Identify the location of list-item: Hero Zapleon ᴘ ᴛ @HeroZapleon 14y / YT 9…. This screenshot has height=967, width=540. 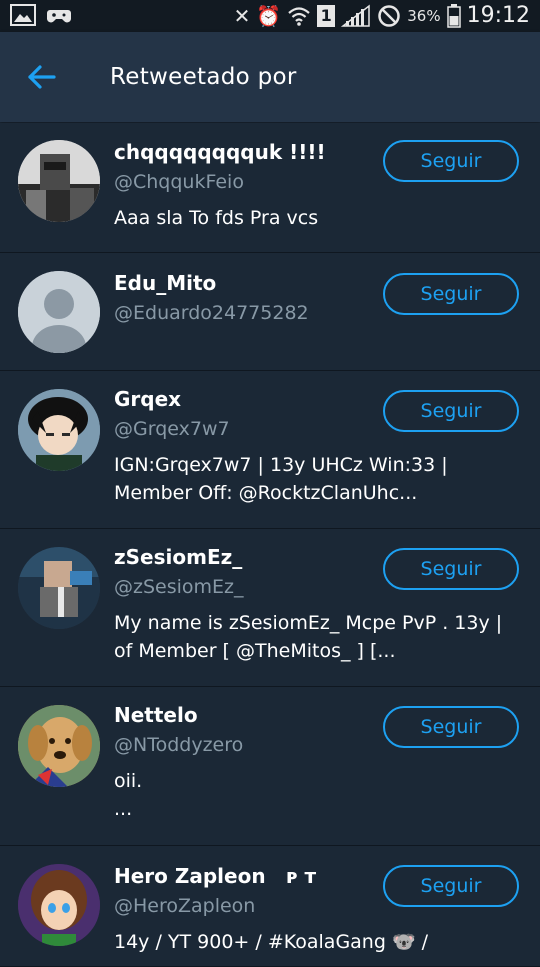
(270, 906).